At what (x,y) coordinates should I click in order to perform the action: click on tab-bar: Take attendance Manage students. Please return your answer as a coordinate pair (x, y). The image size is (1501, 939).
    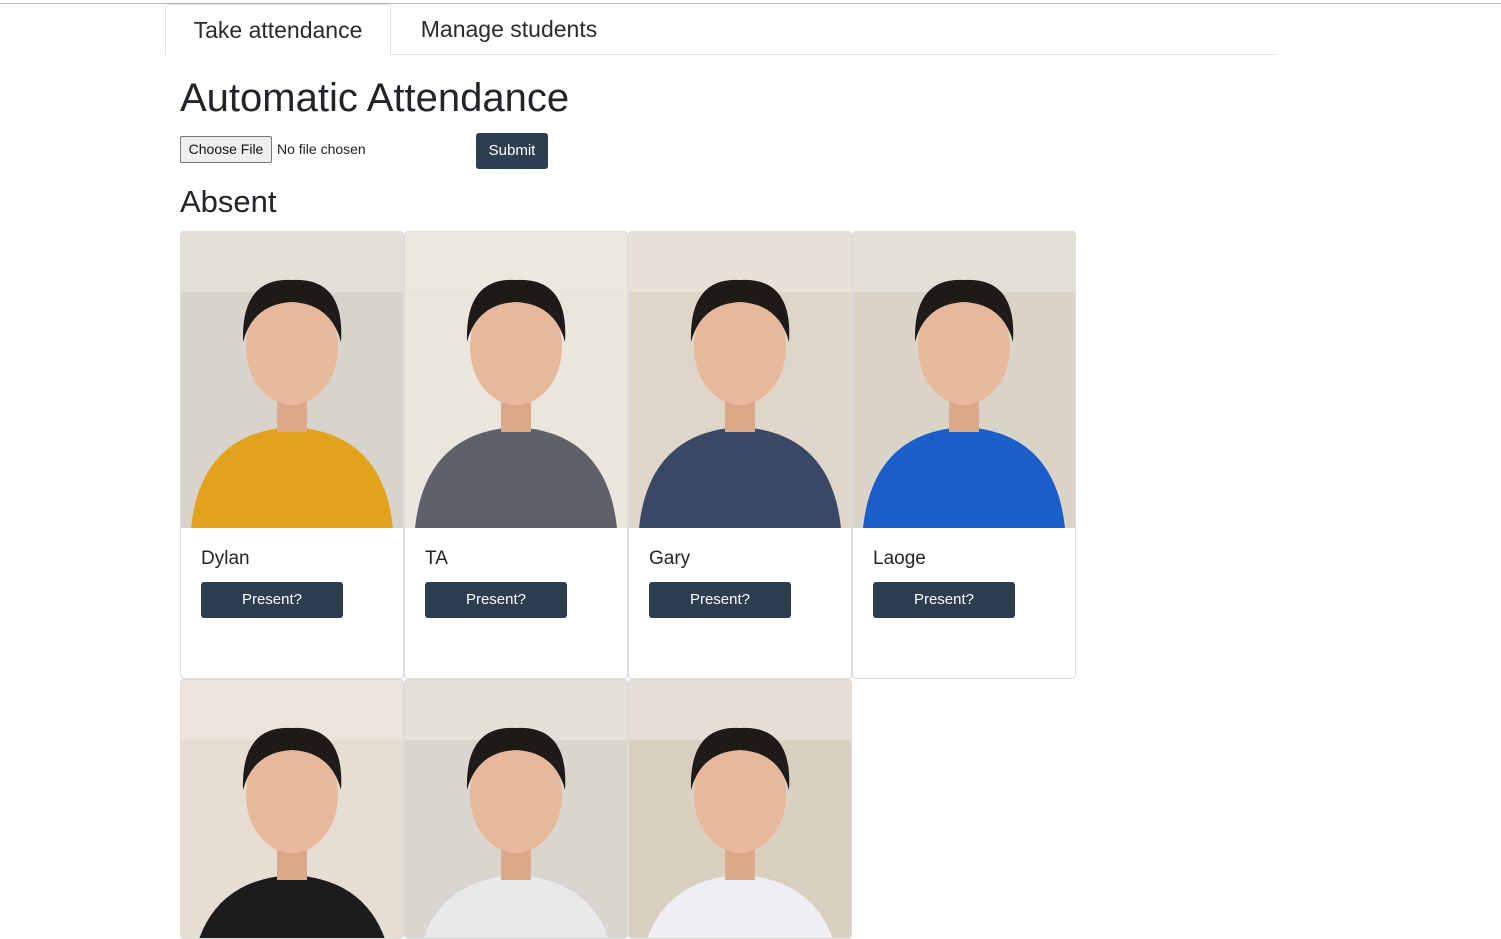
    Looking at the image, I should click on (720, 29).